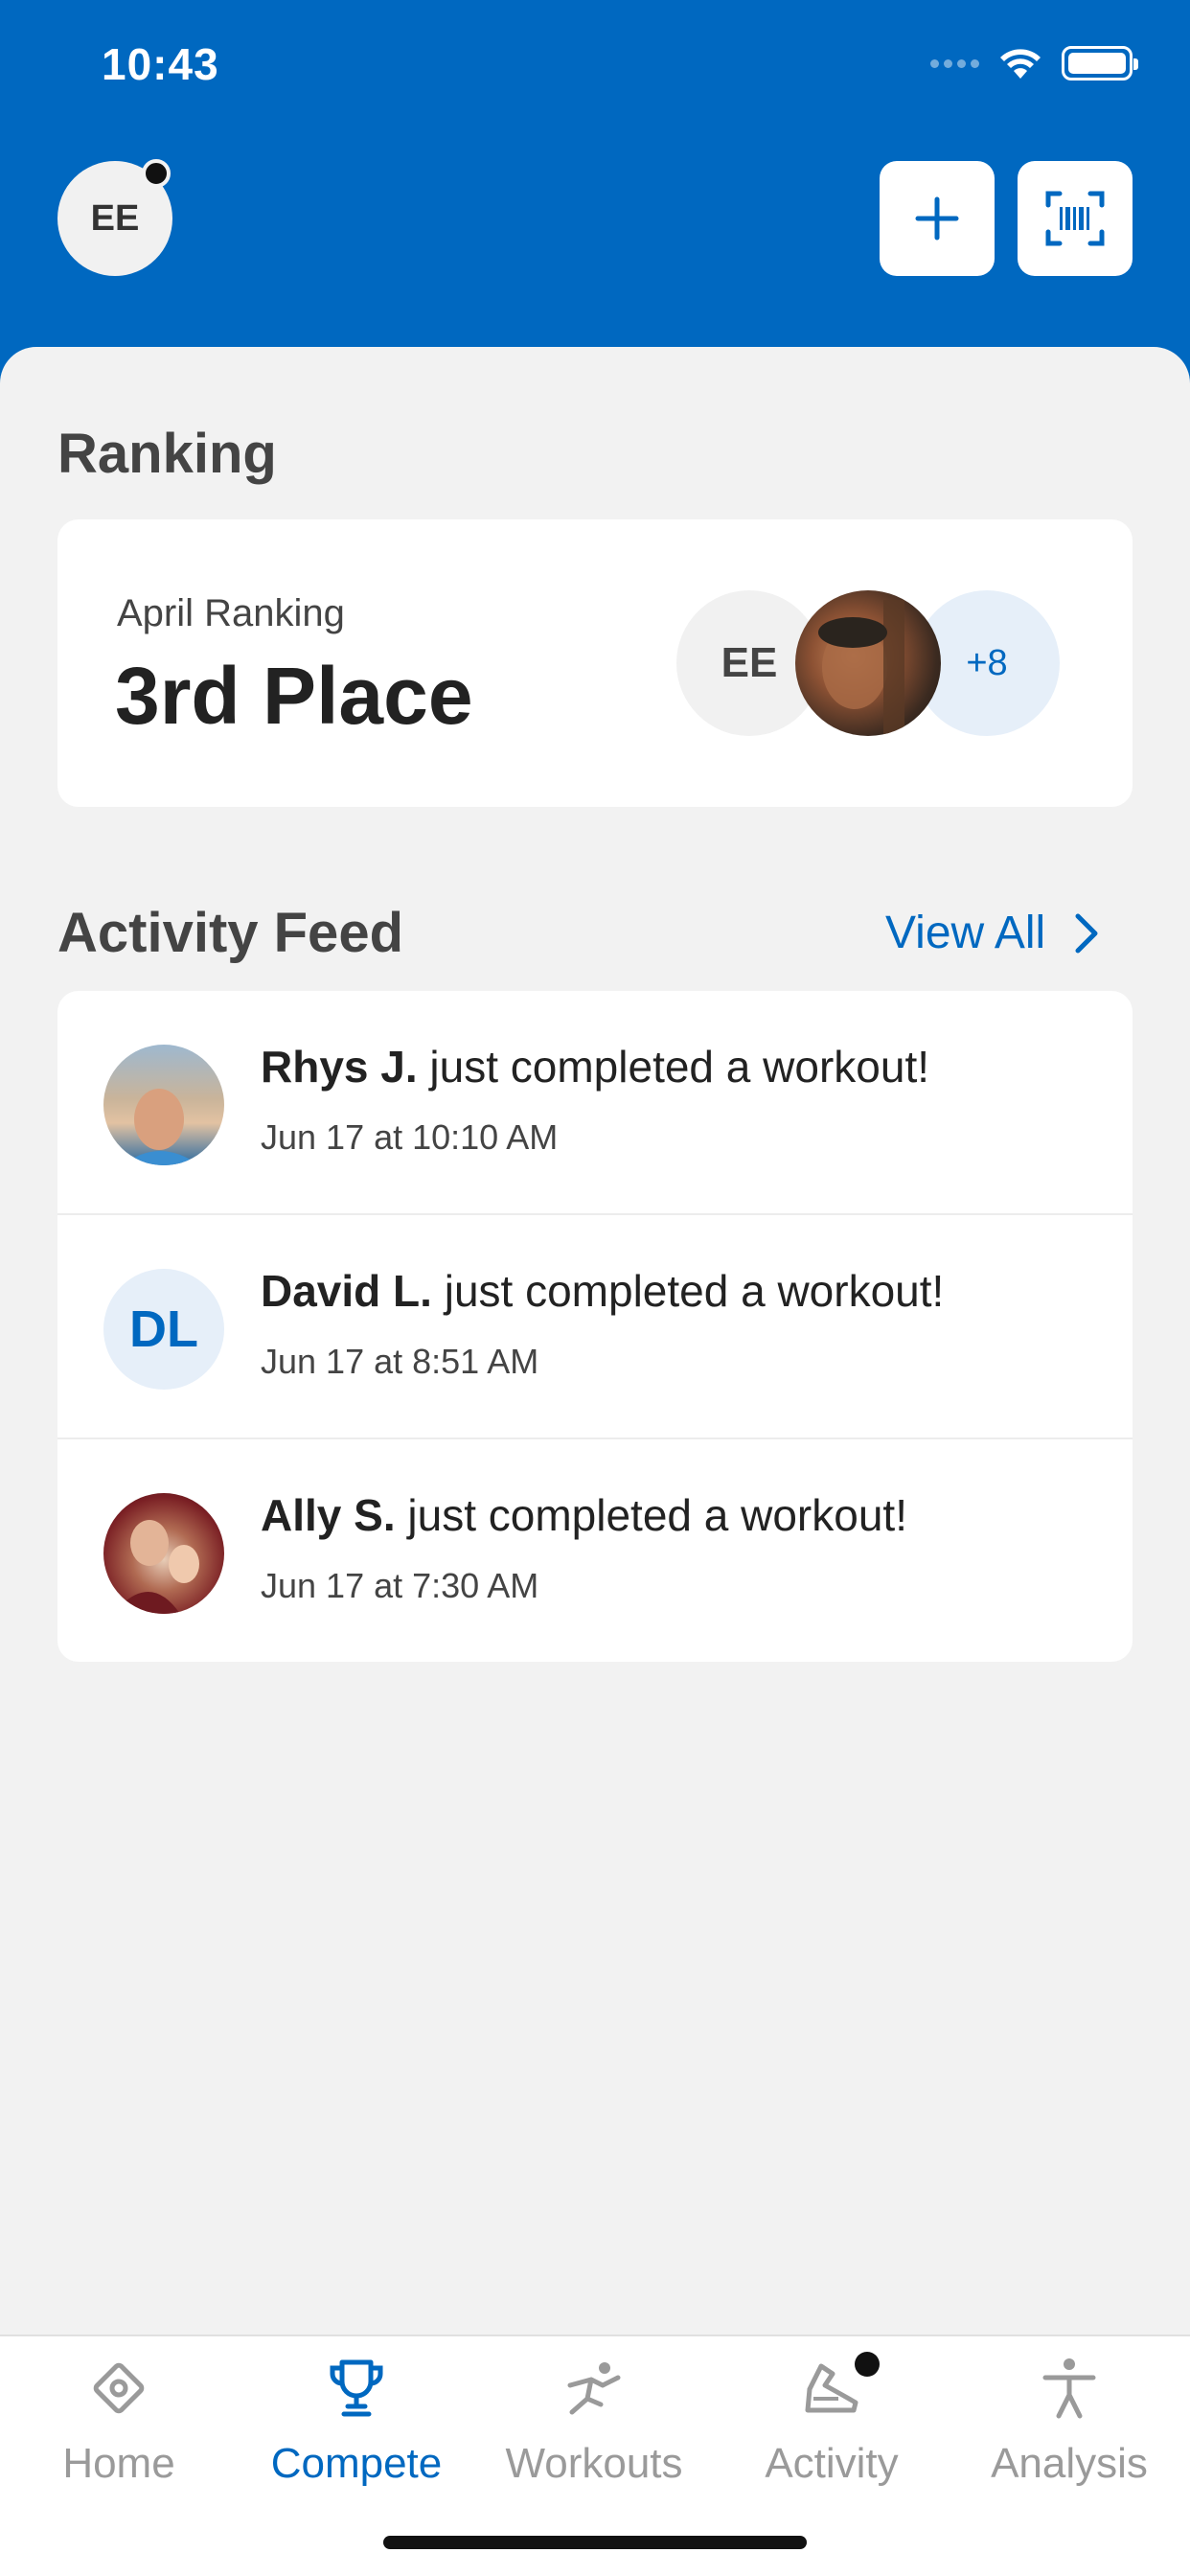 The height and width of the screenshot is (2576, 1190). I want to click on feed-item-text: Ally S. just completed a workout!, so click(584, 1515).